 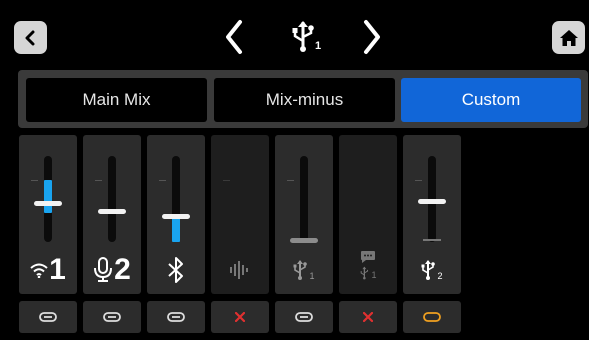 I want to click on tab-mix-minus: Mix-minus, so click(x=304, y=100).